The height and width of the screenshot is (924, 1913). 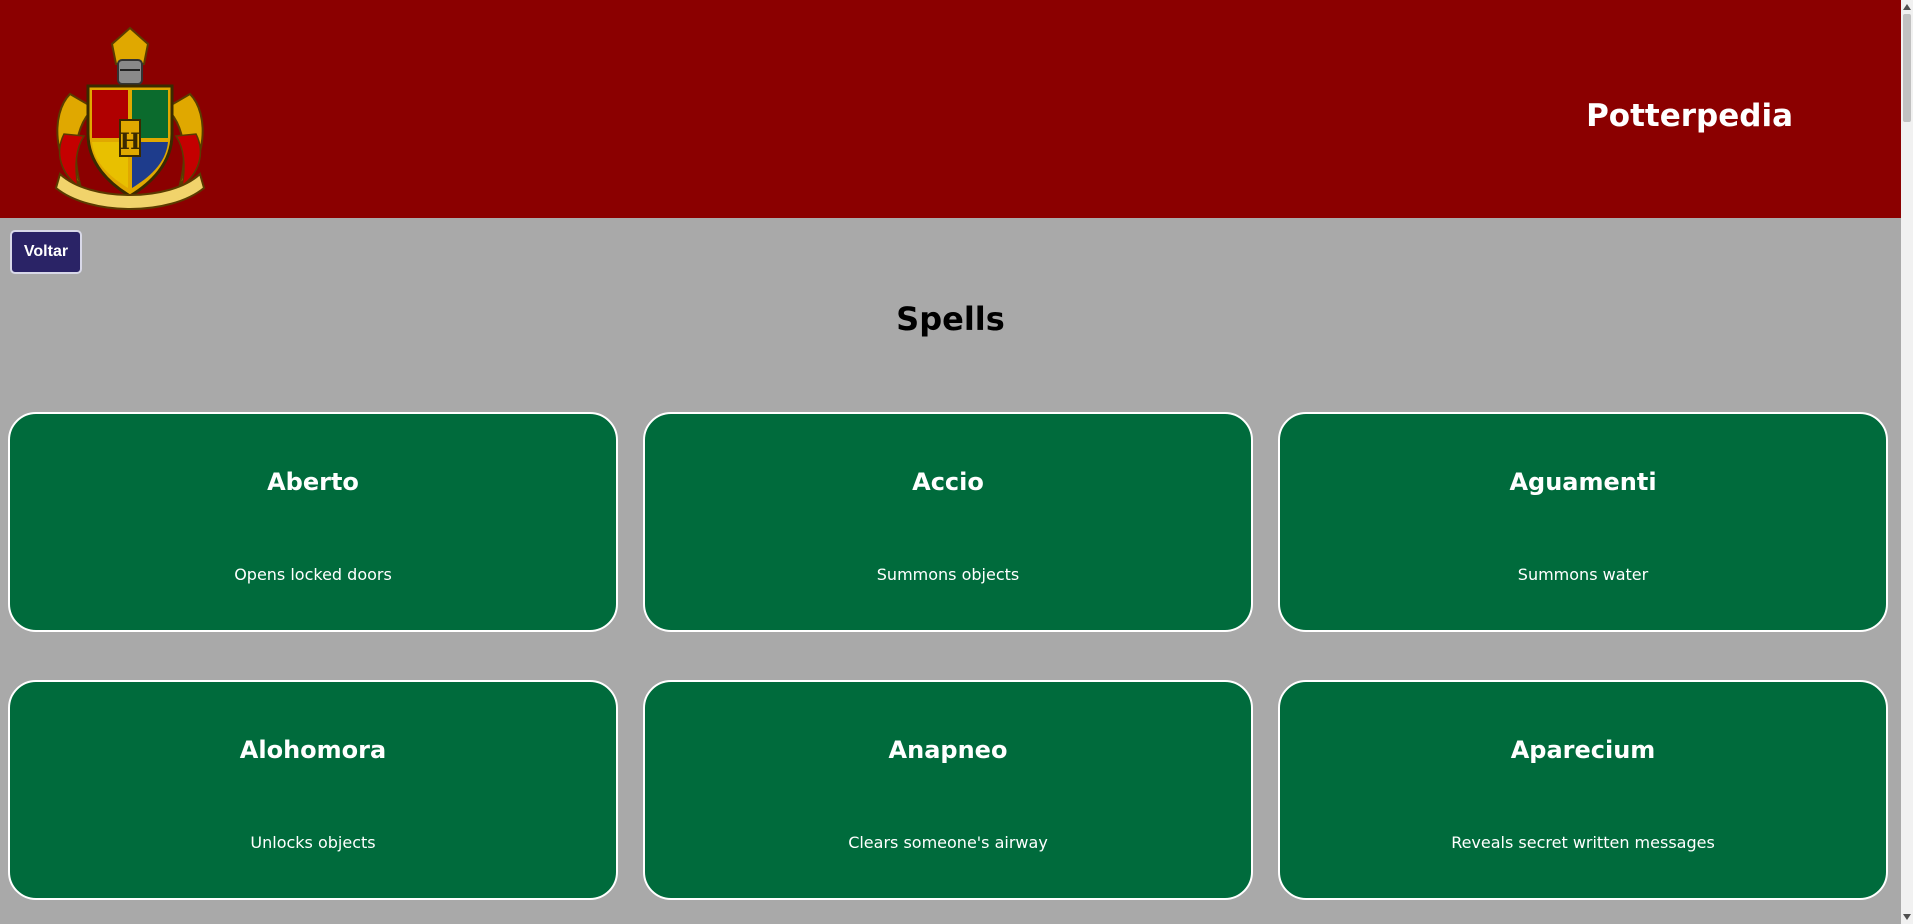 I want to click on spell-description: Summons water, so click(x=1583, y=574).